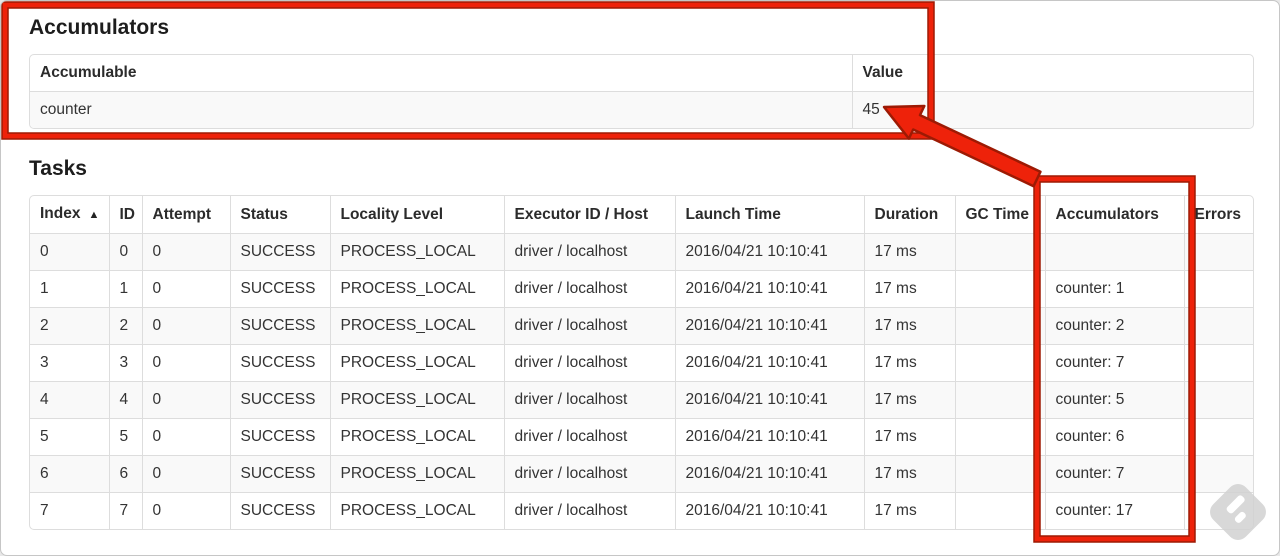 Image resolution: width=1280 pixels, height=556 pixels. I want to click on id-cell: 5, so click(125, 437).